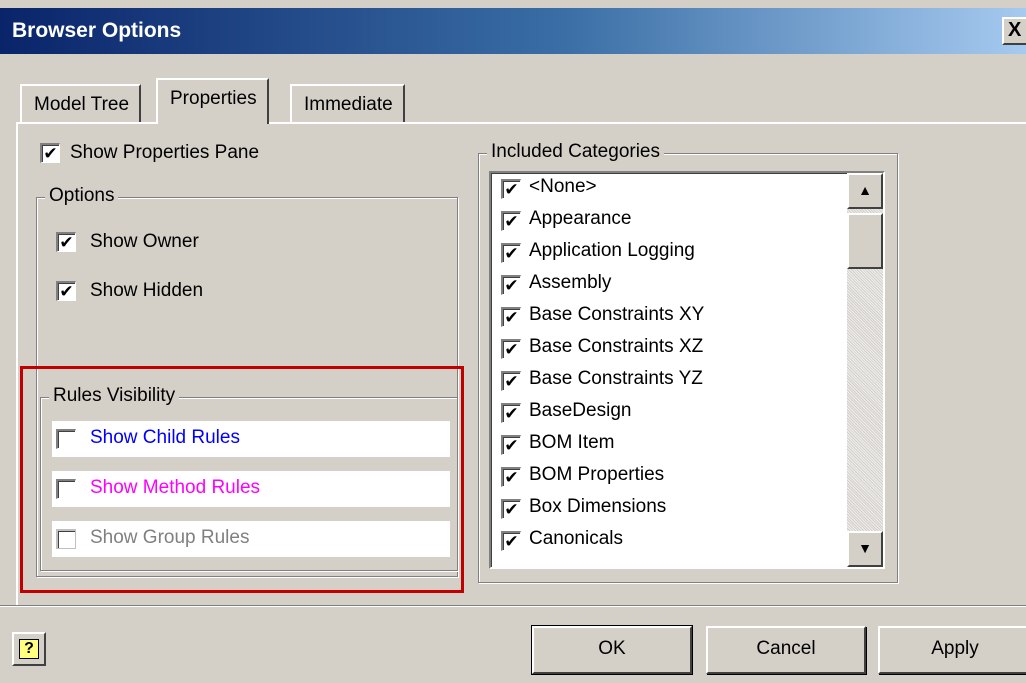 The image size is (1026, 683). I want to click on tab-model-tree: Model Tree, so click(81, 104).